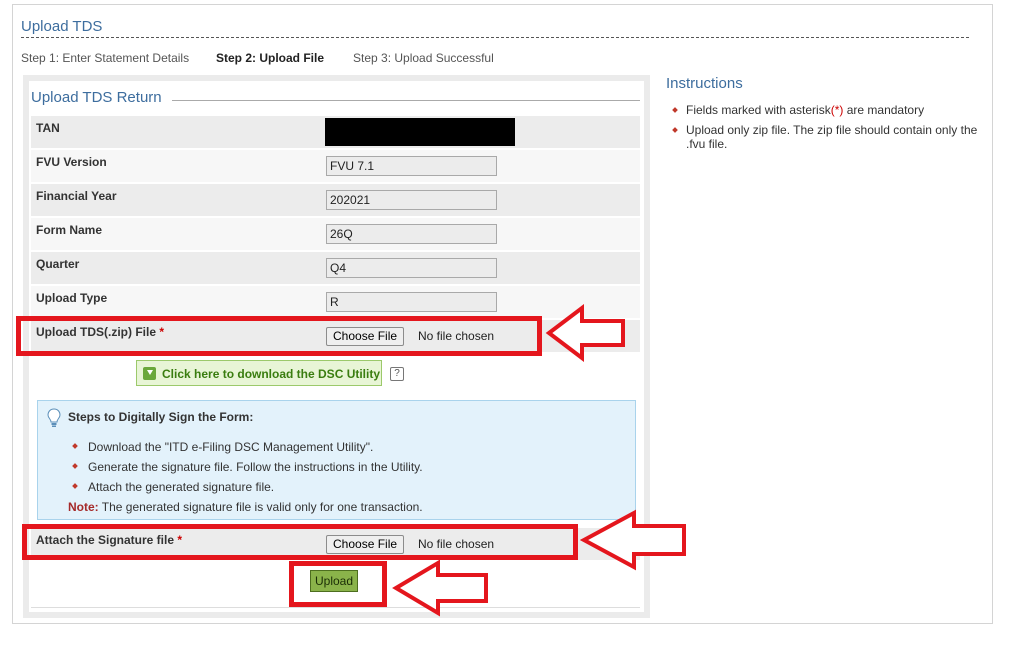 This screenshot has width=1018, height=653. What do you see at coordinates (76, 196) in the screenshot?
I see `label-financial-year: Financial Year` at bounding box center [76, 196].